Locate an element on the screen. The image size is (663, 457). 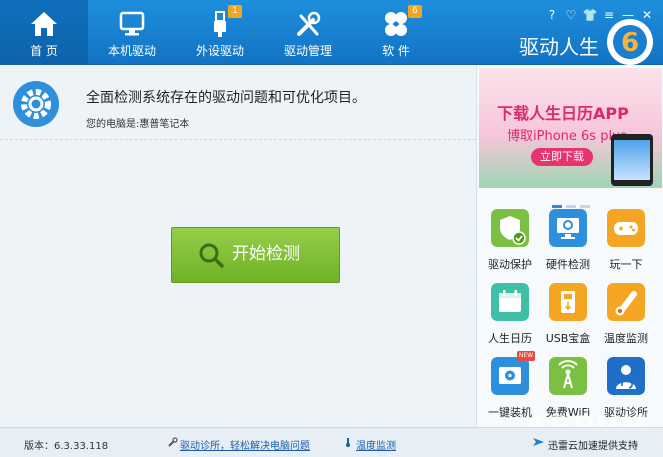
banner-subtitle: 博取iPhone 6s plus is located at coordinates (567, 136).